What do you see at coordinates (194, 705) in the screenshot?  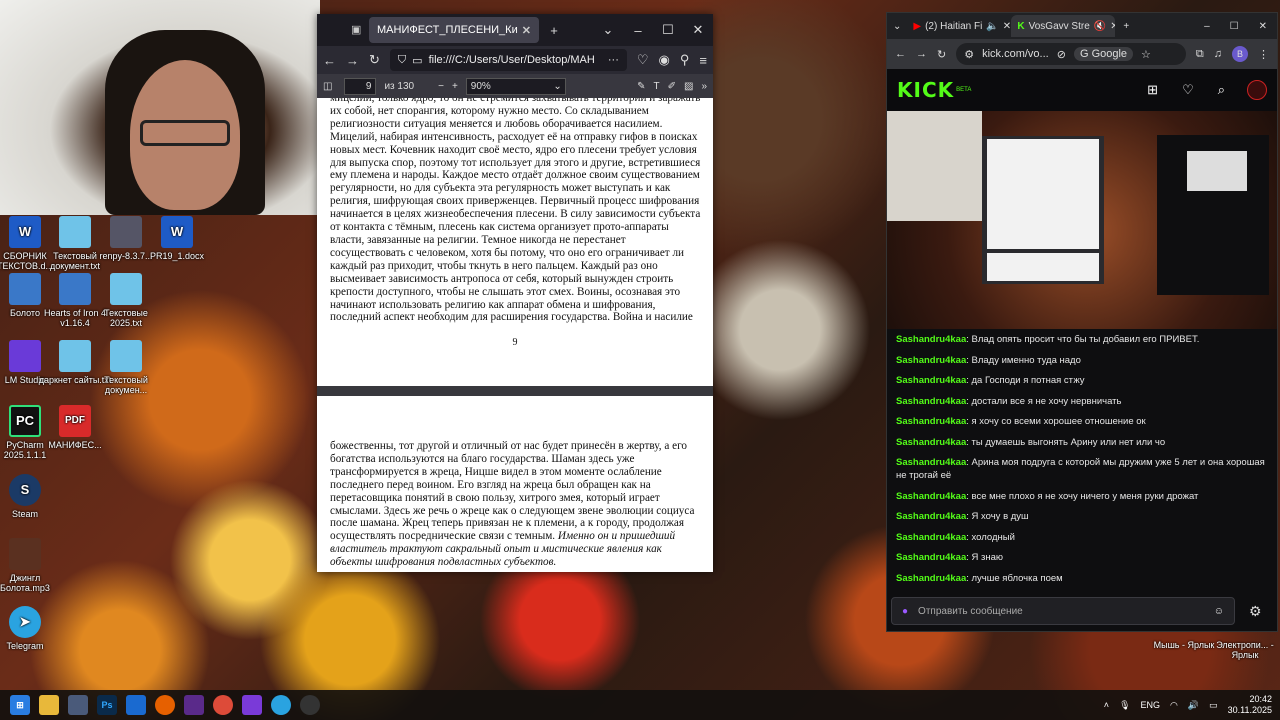 I see `obs-icon` at bounding box center [194, 705].